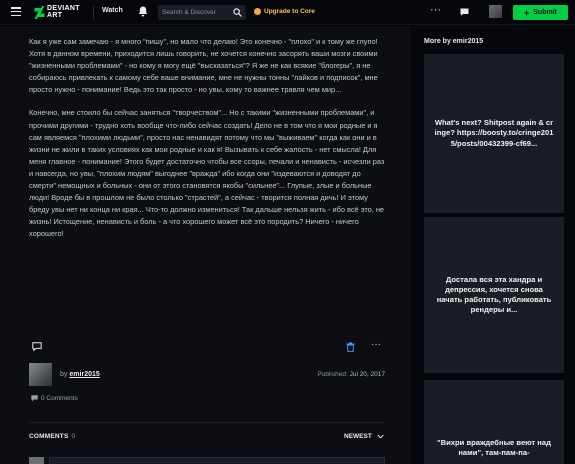  I want to click on coin-icon, so click(257, 11).